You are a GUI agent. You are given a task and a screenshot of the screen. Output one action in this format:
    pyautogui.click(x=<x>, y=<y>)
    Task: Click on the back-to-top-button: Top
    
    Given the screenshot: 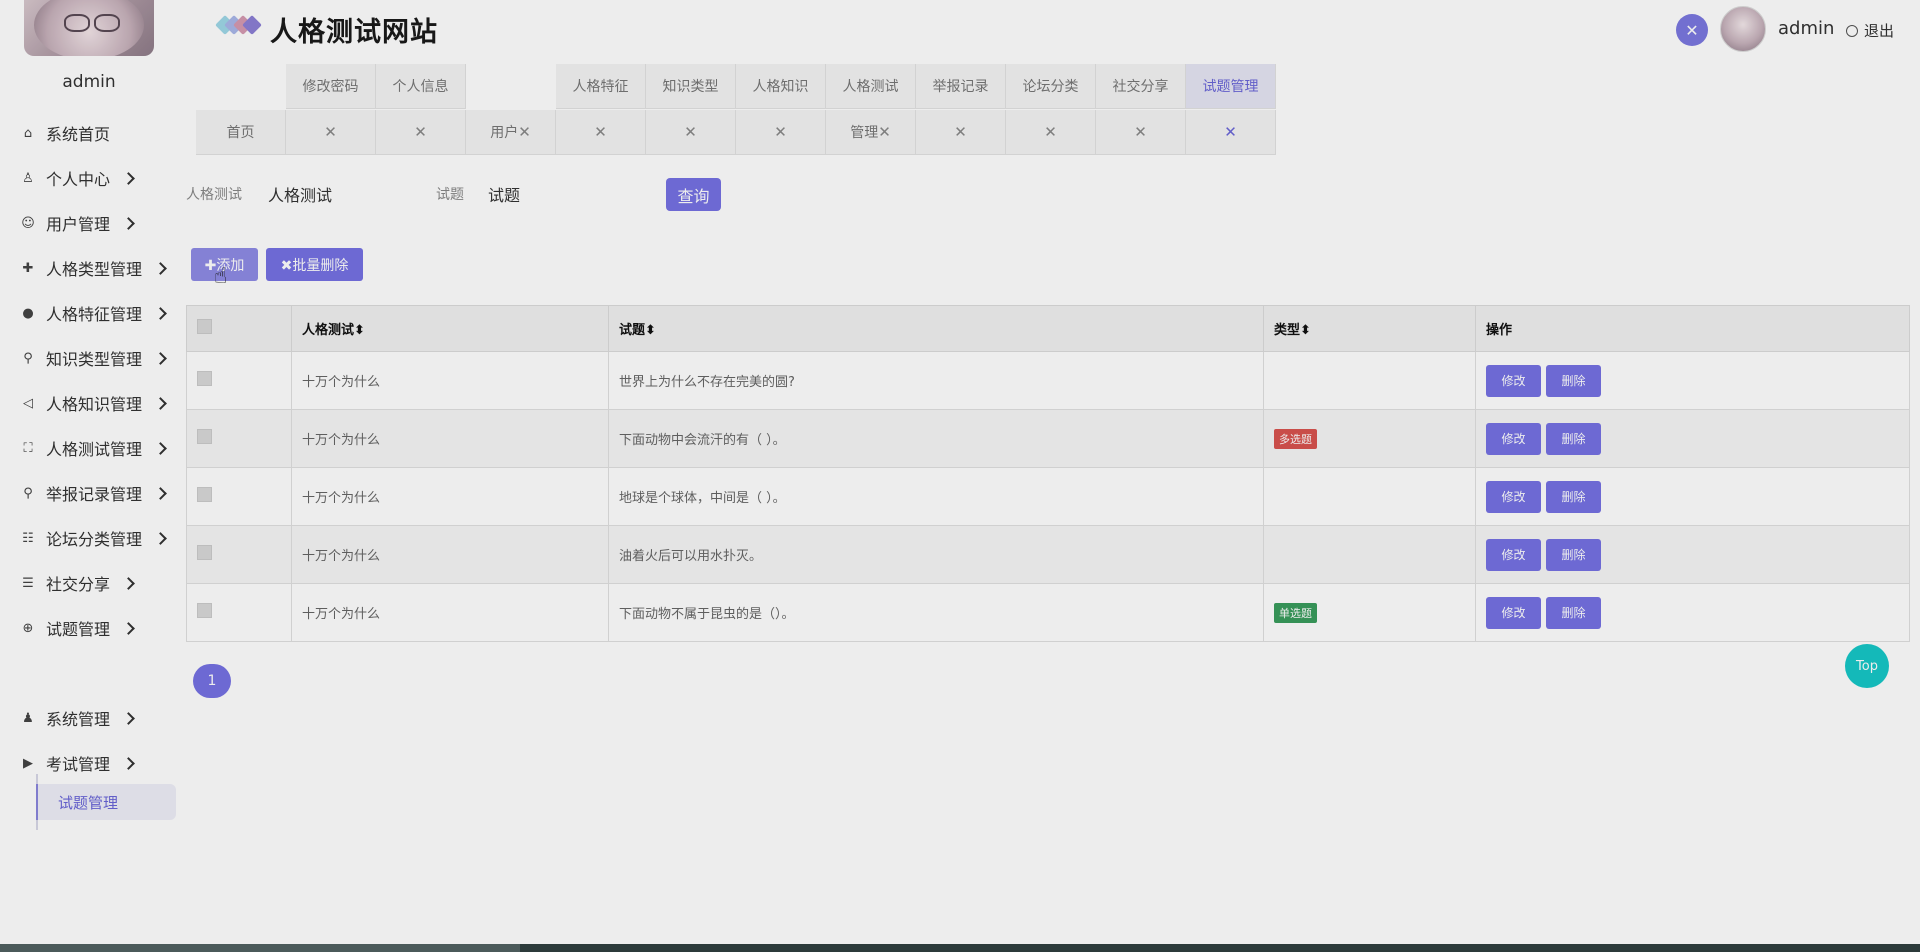 What is the action you would take?
    pyautogui.click(x=1867, y=666)
    